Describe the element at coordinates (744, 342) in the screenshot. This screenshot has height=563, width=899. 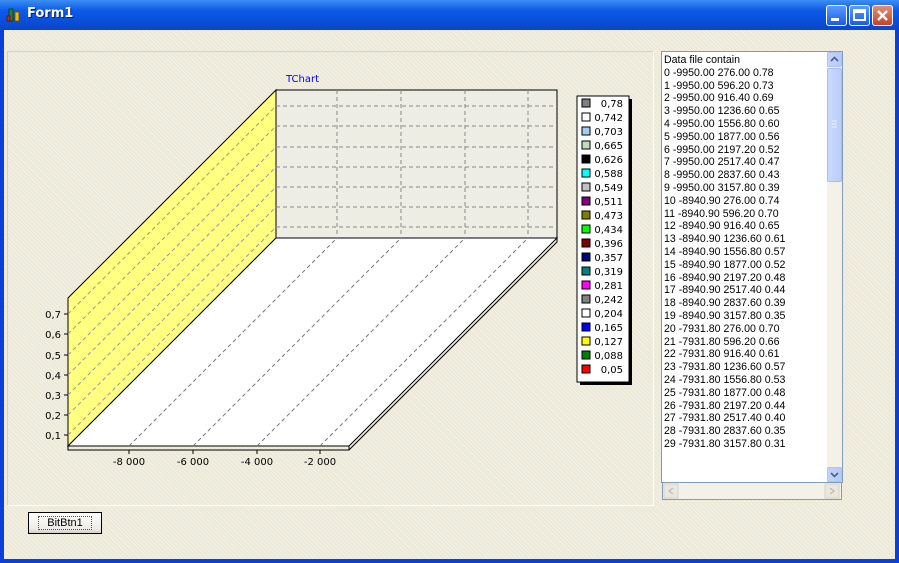
I see `list-item: 21 -7931.80 596.20 0.66` at that location.